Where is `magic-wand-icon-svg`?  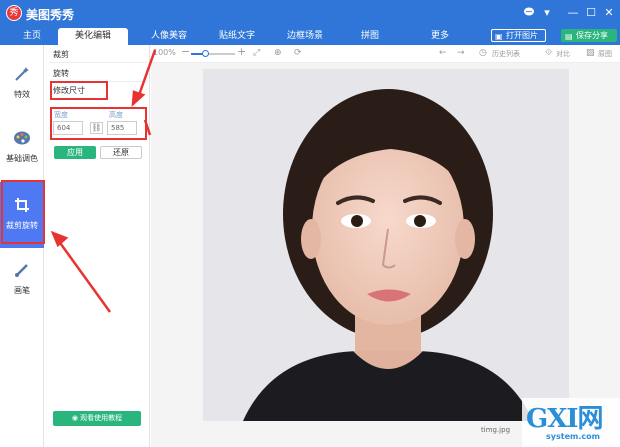 magic-wand-icon-svg is located at coordinates (22, 74).